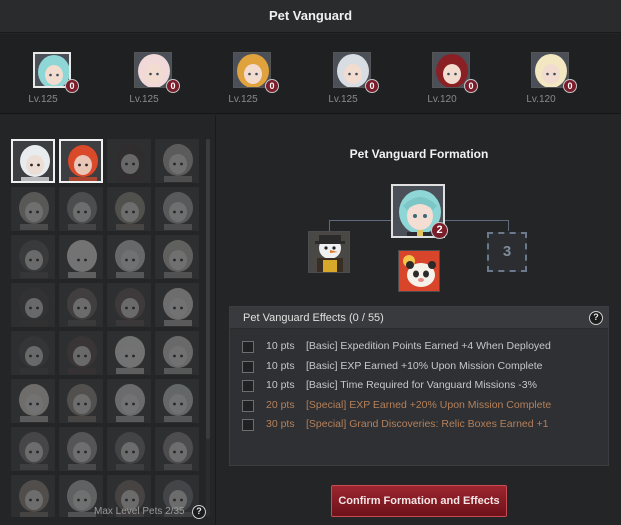 This screenshot has width=621, height=525. I want to click on white-cat-pet-icon, so click(129, 353).